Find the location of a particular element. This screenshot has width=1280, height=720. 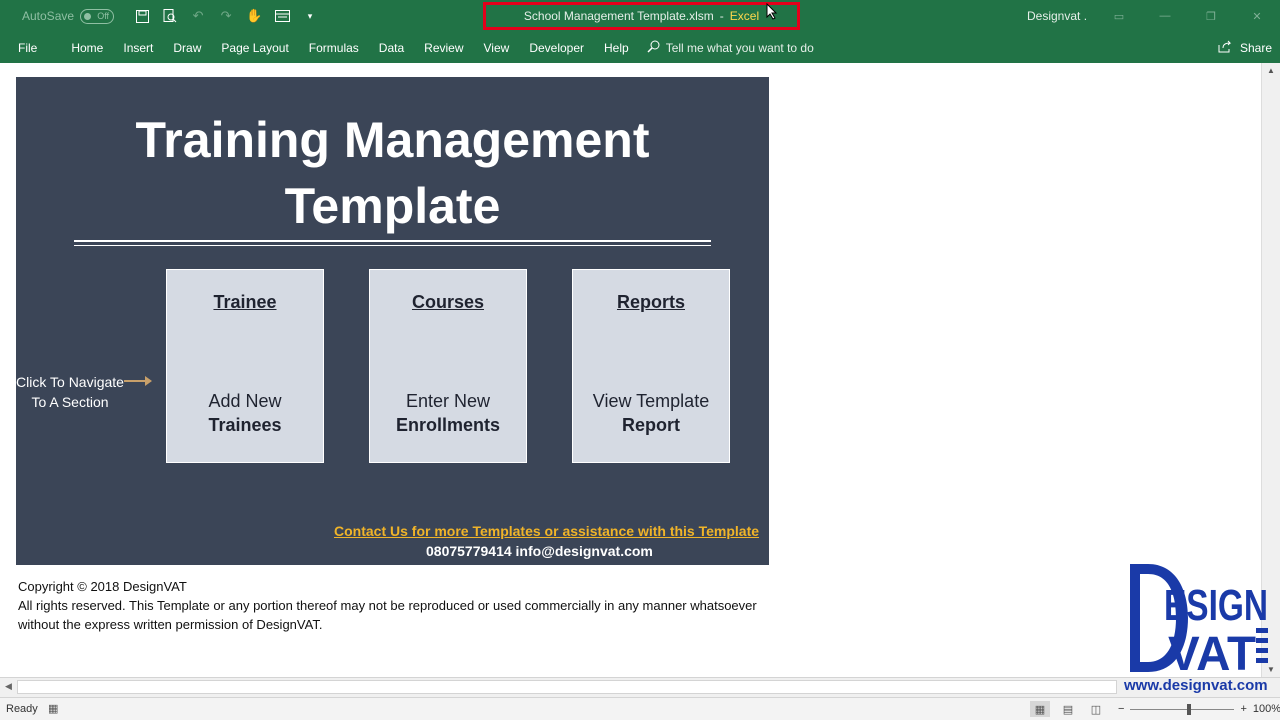

navigation-hint: Click To Navigate To A Section is located at coordinates (70, 392).